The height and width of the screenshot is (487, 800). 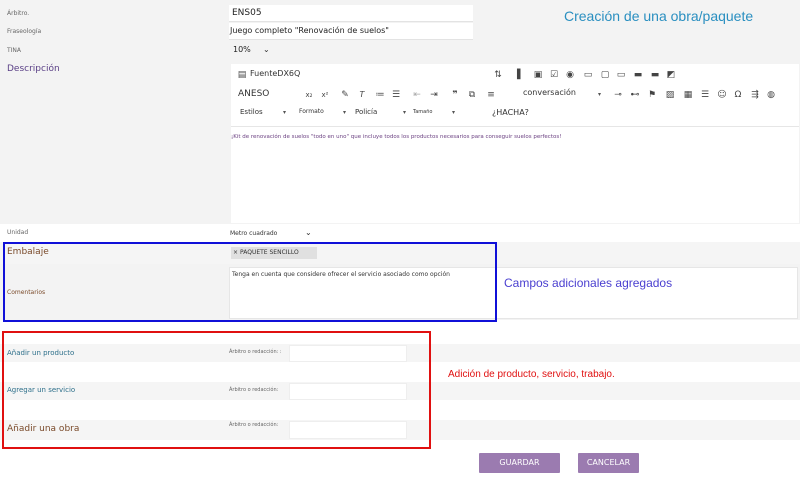 What do you see at coordinates (738, 95) in the screenshot?
I see `special-char-icon: Ω` at bounding box center [738, 95].